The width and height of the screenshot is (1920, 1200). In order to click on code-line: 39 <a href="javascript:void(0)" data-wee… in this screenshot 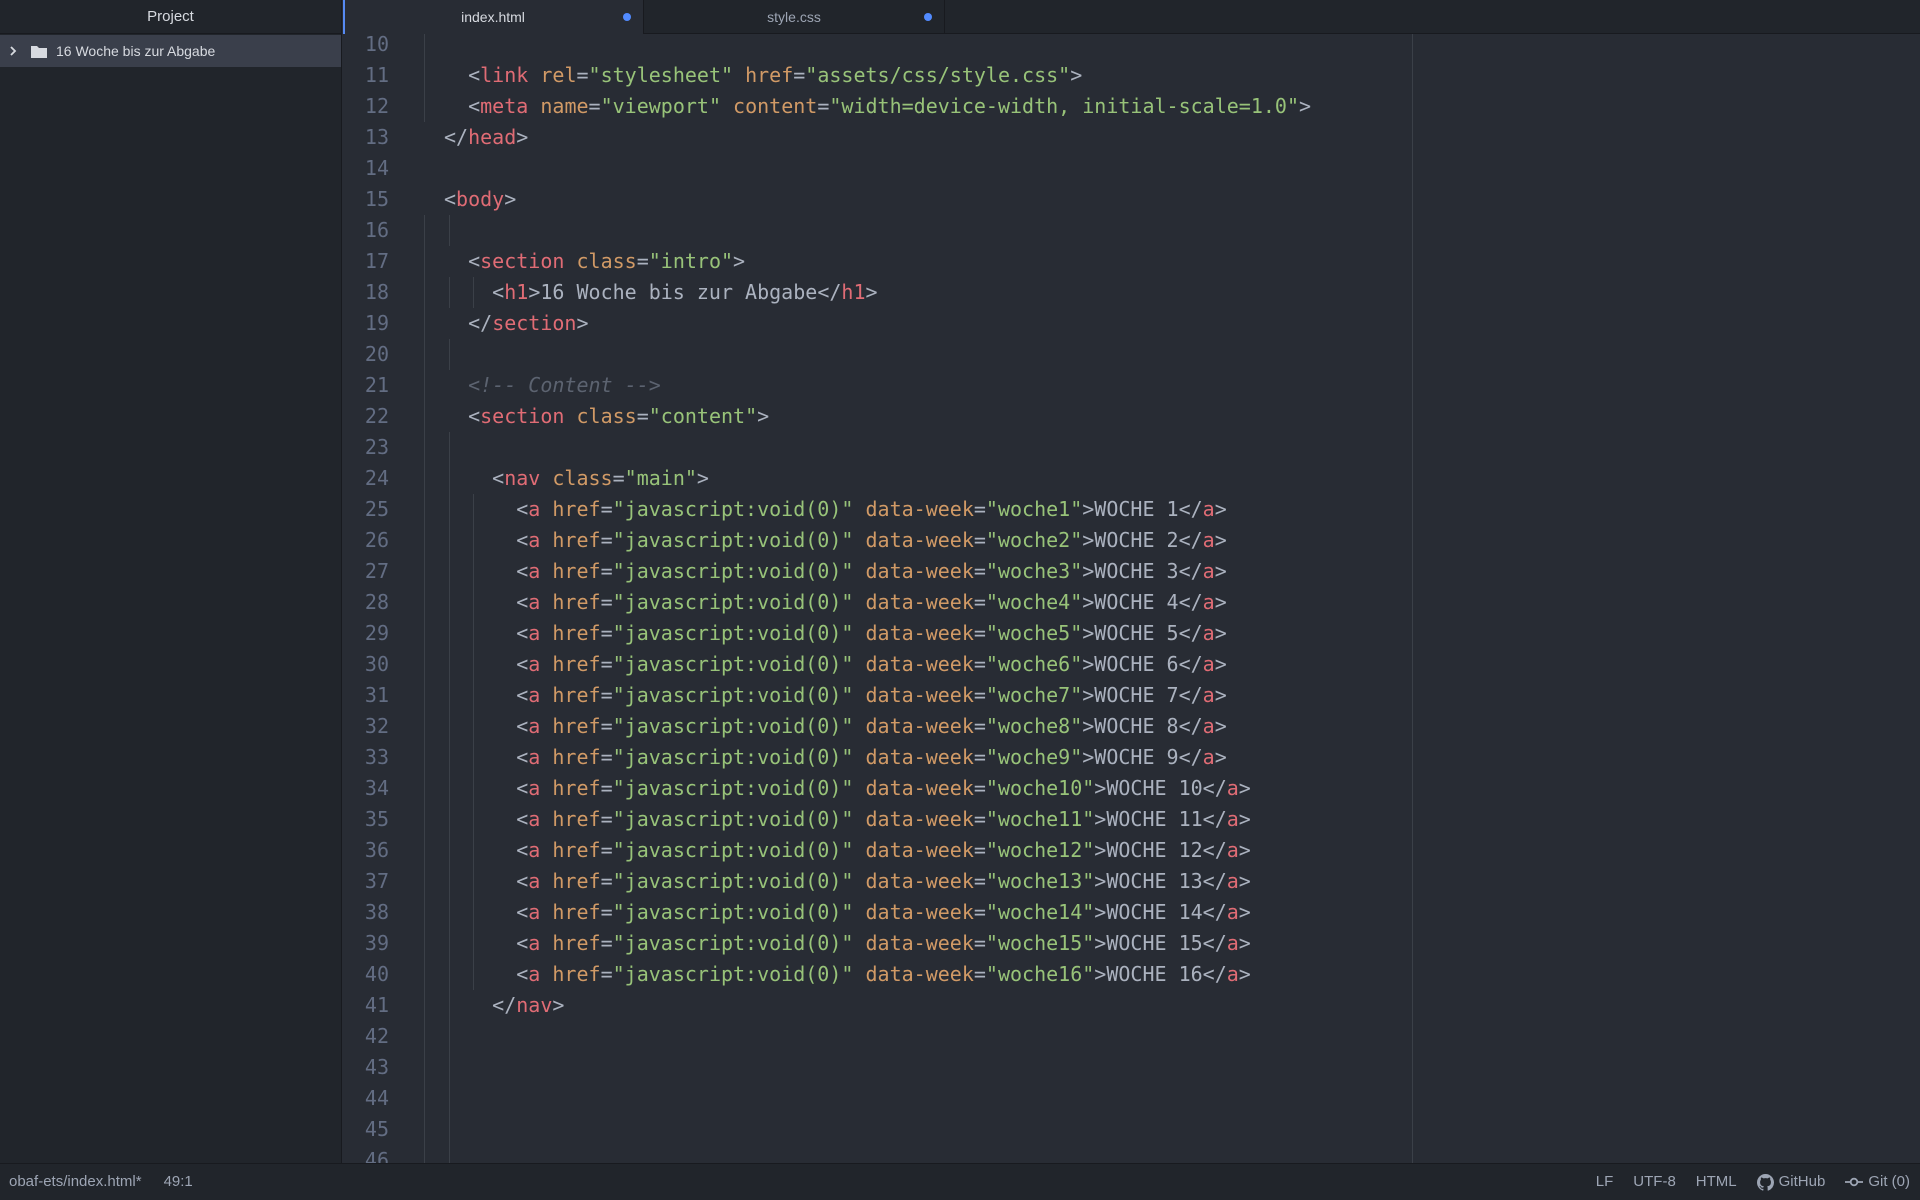, I will do `click(1131, 943)`.